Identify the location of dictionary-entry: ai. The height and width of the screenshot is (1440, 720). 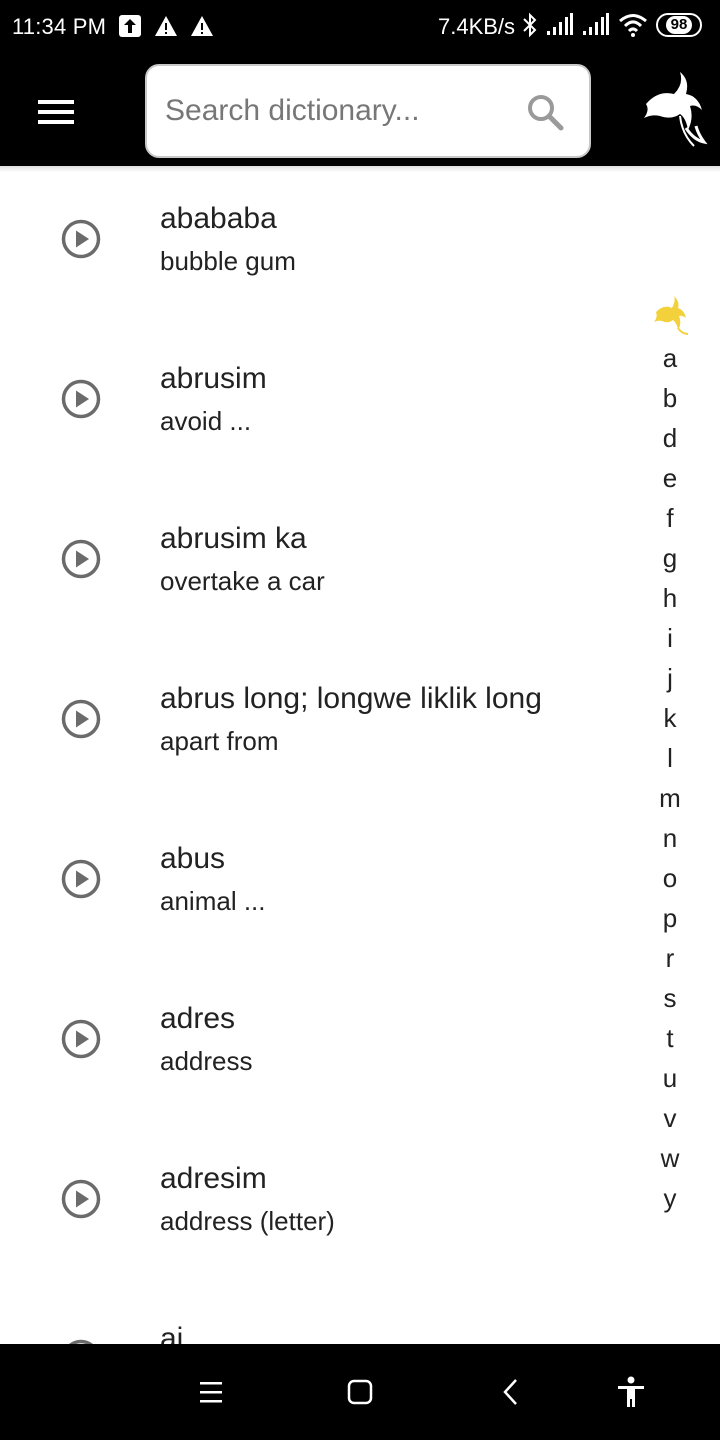
(320, 1315).